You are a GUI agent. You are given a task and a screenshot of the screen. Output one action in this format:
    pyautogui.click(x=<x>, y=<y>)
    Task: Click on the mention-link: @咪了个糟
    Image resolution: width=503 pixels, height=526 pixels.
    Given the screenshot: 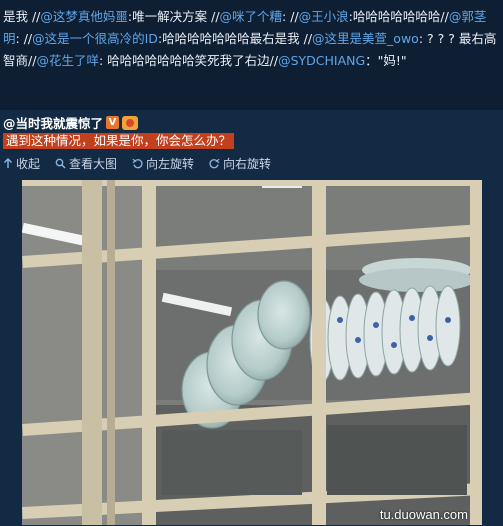 What is the action you would take?
    pyautogui.click(x=251, y=16)
    